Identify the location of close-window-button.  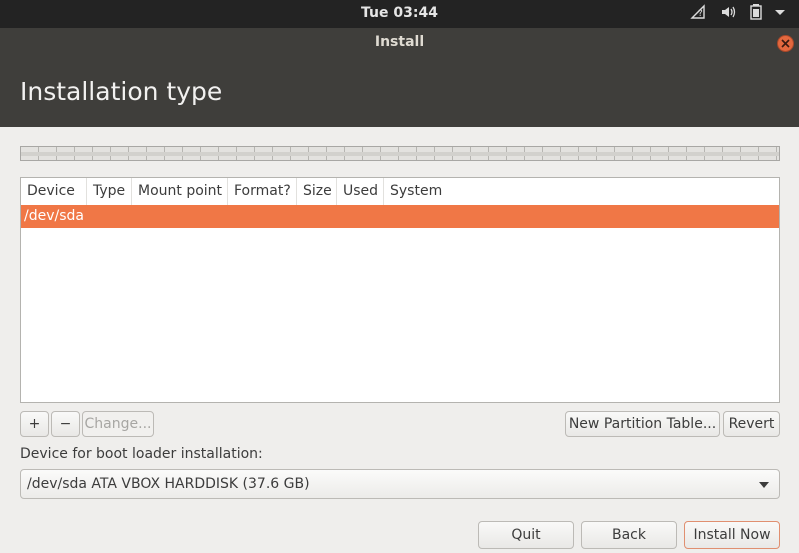
(785, 43).